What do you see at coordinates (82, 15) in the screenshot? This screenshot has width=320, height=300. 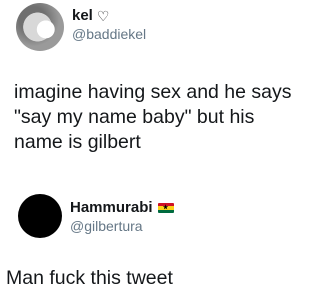 I see `tweet1-display-name: kel` at bounding box center [82, 15].